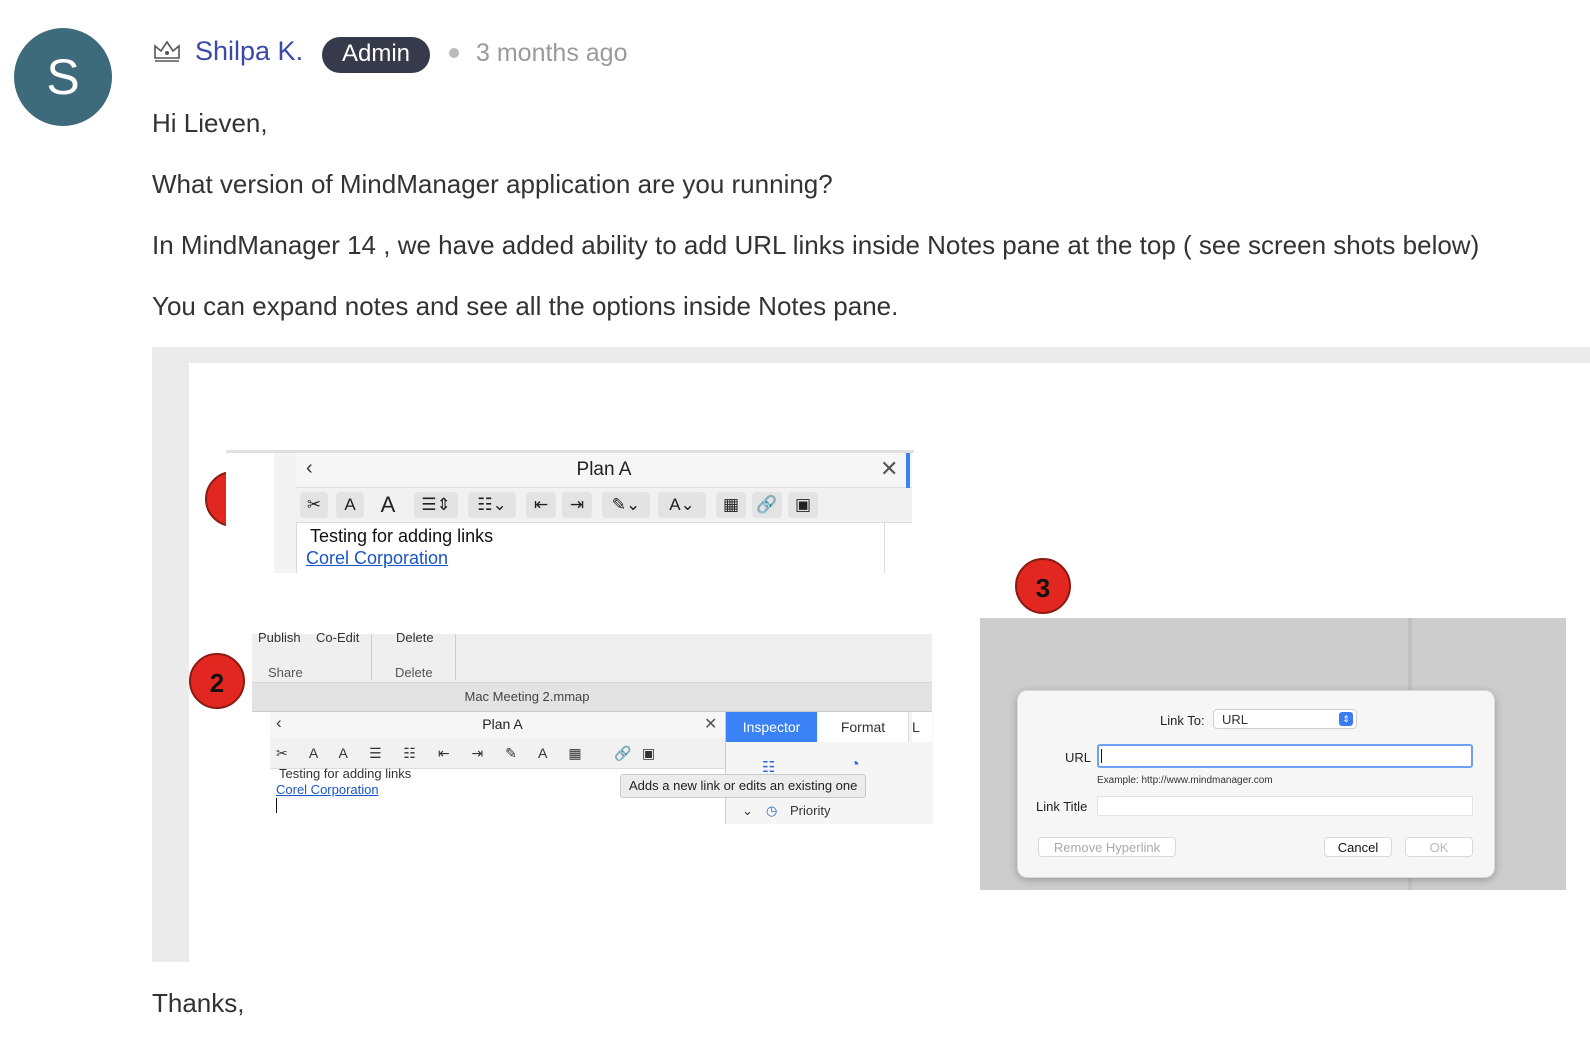 The image size is (1590, 1040). I want to click on separator-dot, so click(454, 53).